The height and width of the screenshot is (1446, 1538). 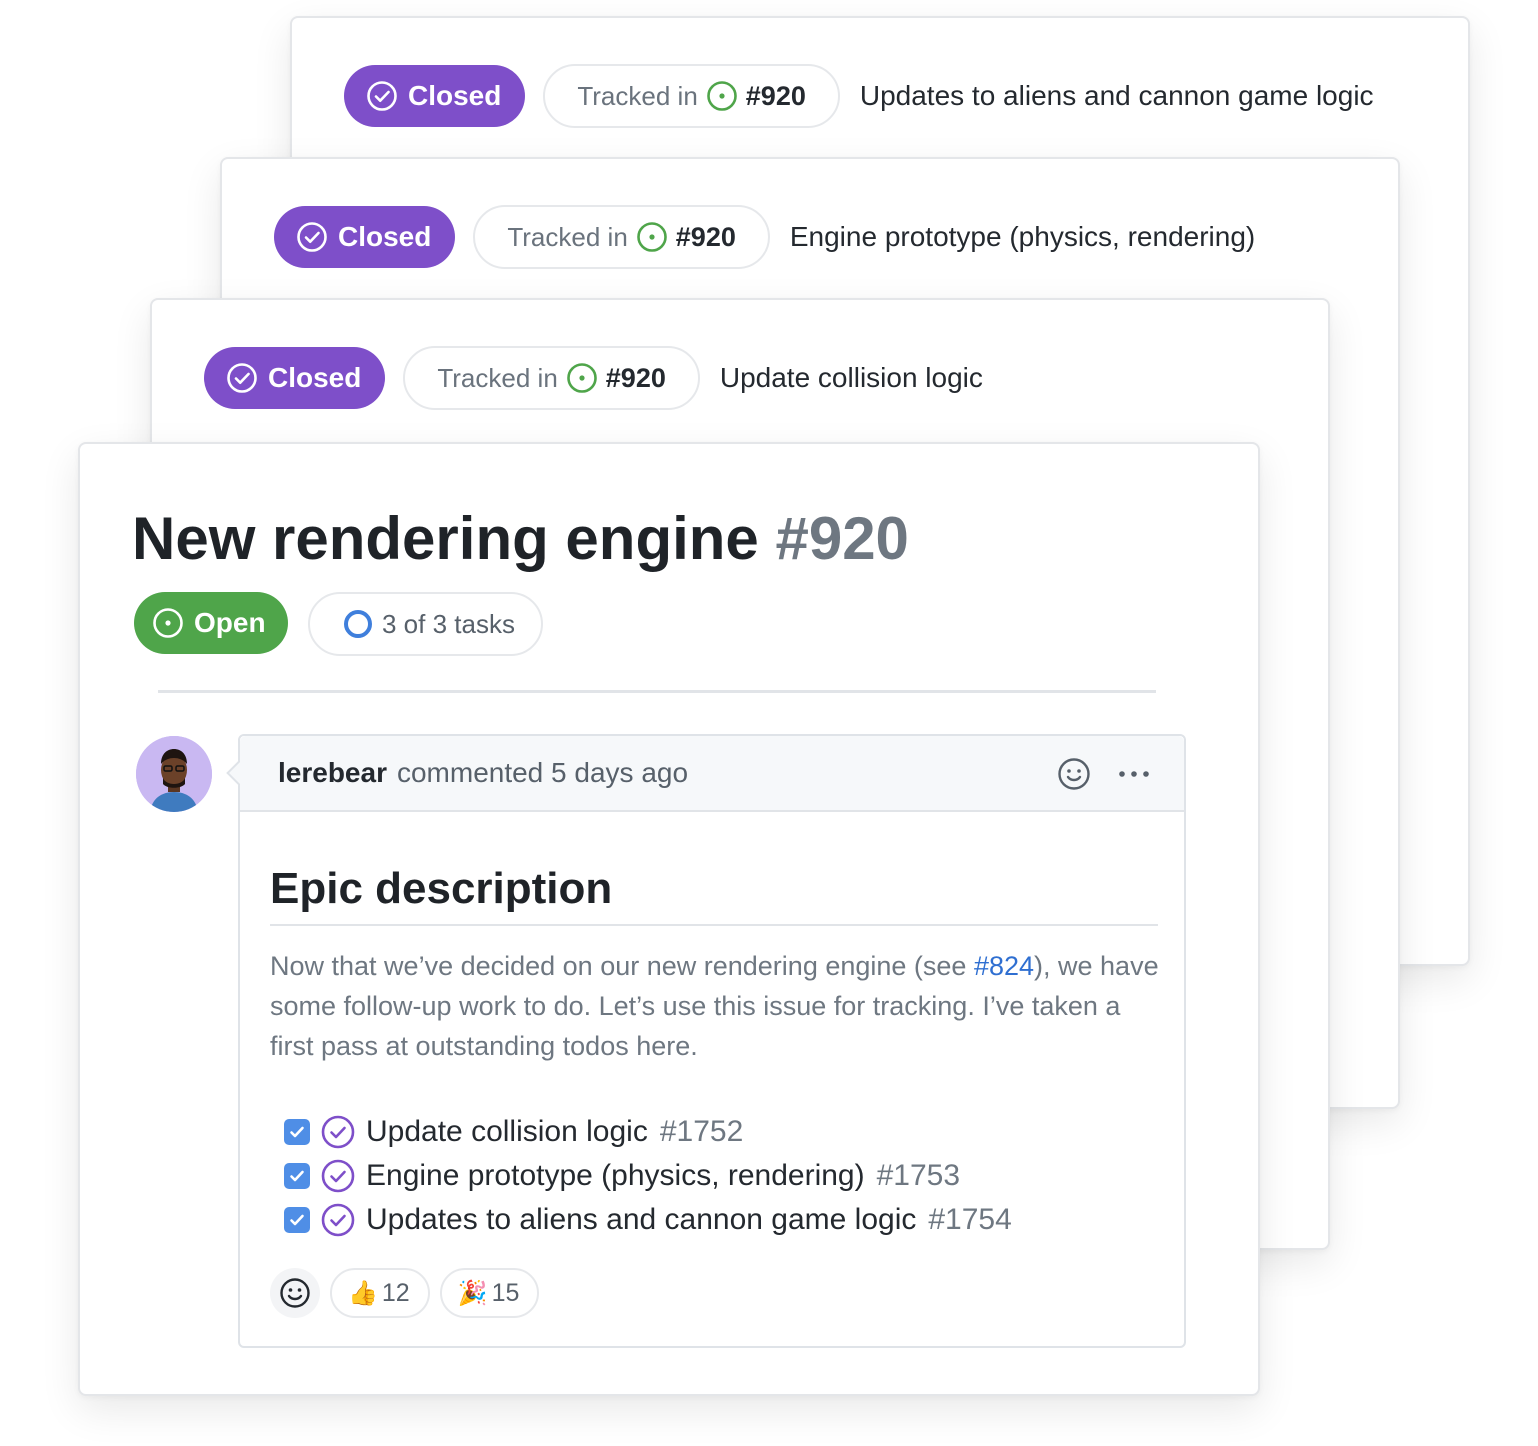 I want to click on task-item: Update collision logic #1752, so click(x=721, y=1132).